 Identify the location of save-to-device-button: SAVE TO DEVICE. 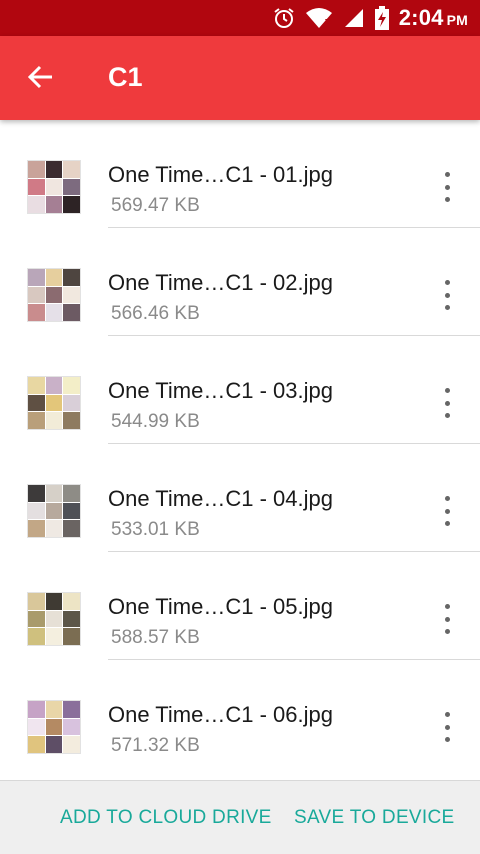
(374, 818).